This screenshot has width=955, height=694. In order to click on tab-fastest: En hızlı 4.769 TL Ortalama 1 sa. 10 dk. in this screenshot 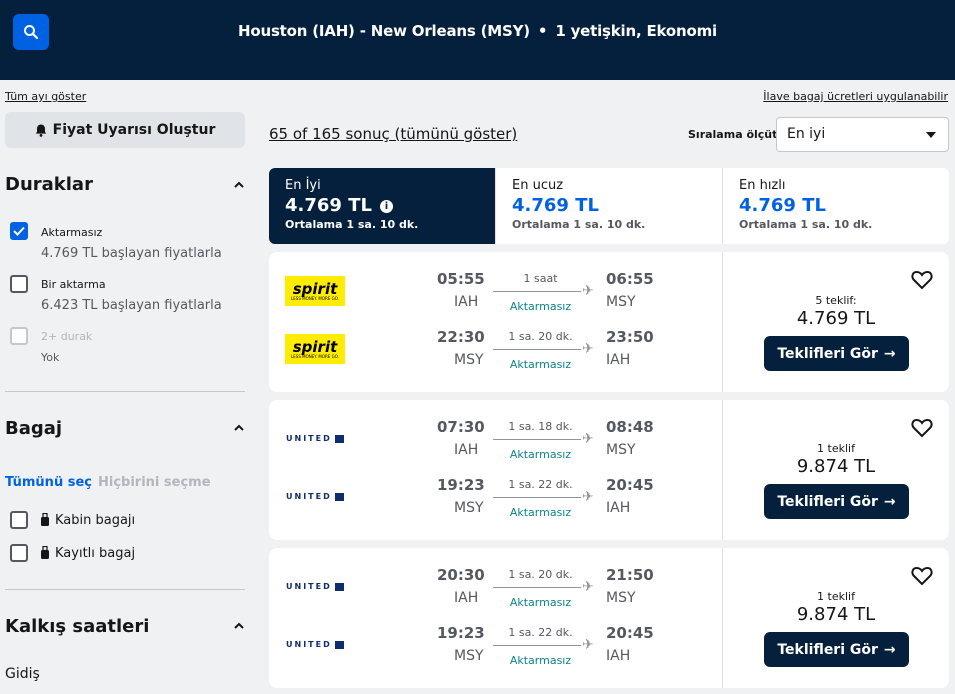, I will do `click(836, 206)`.